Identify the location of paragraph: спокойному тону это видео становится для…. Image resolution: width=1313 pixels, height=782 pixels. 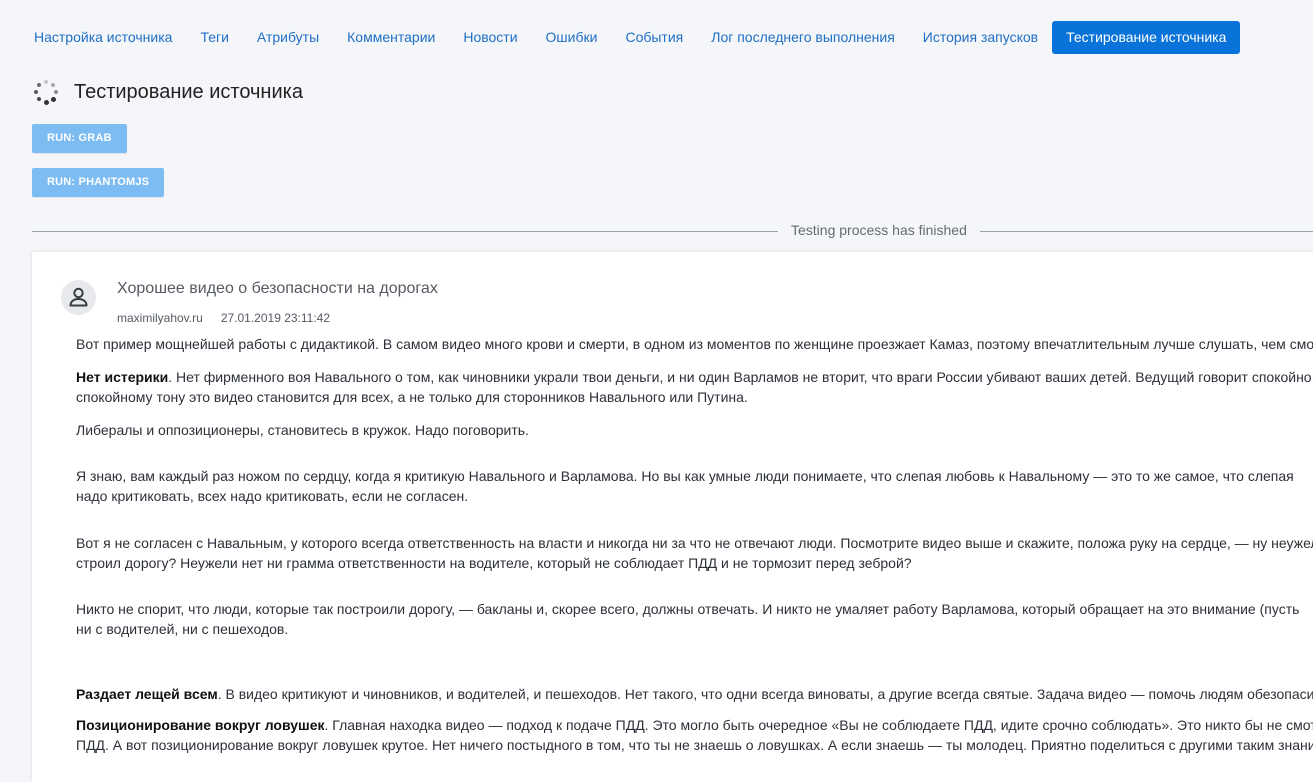
(694, 397).